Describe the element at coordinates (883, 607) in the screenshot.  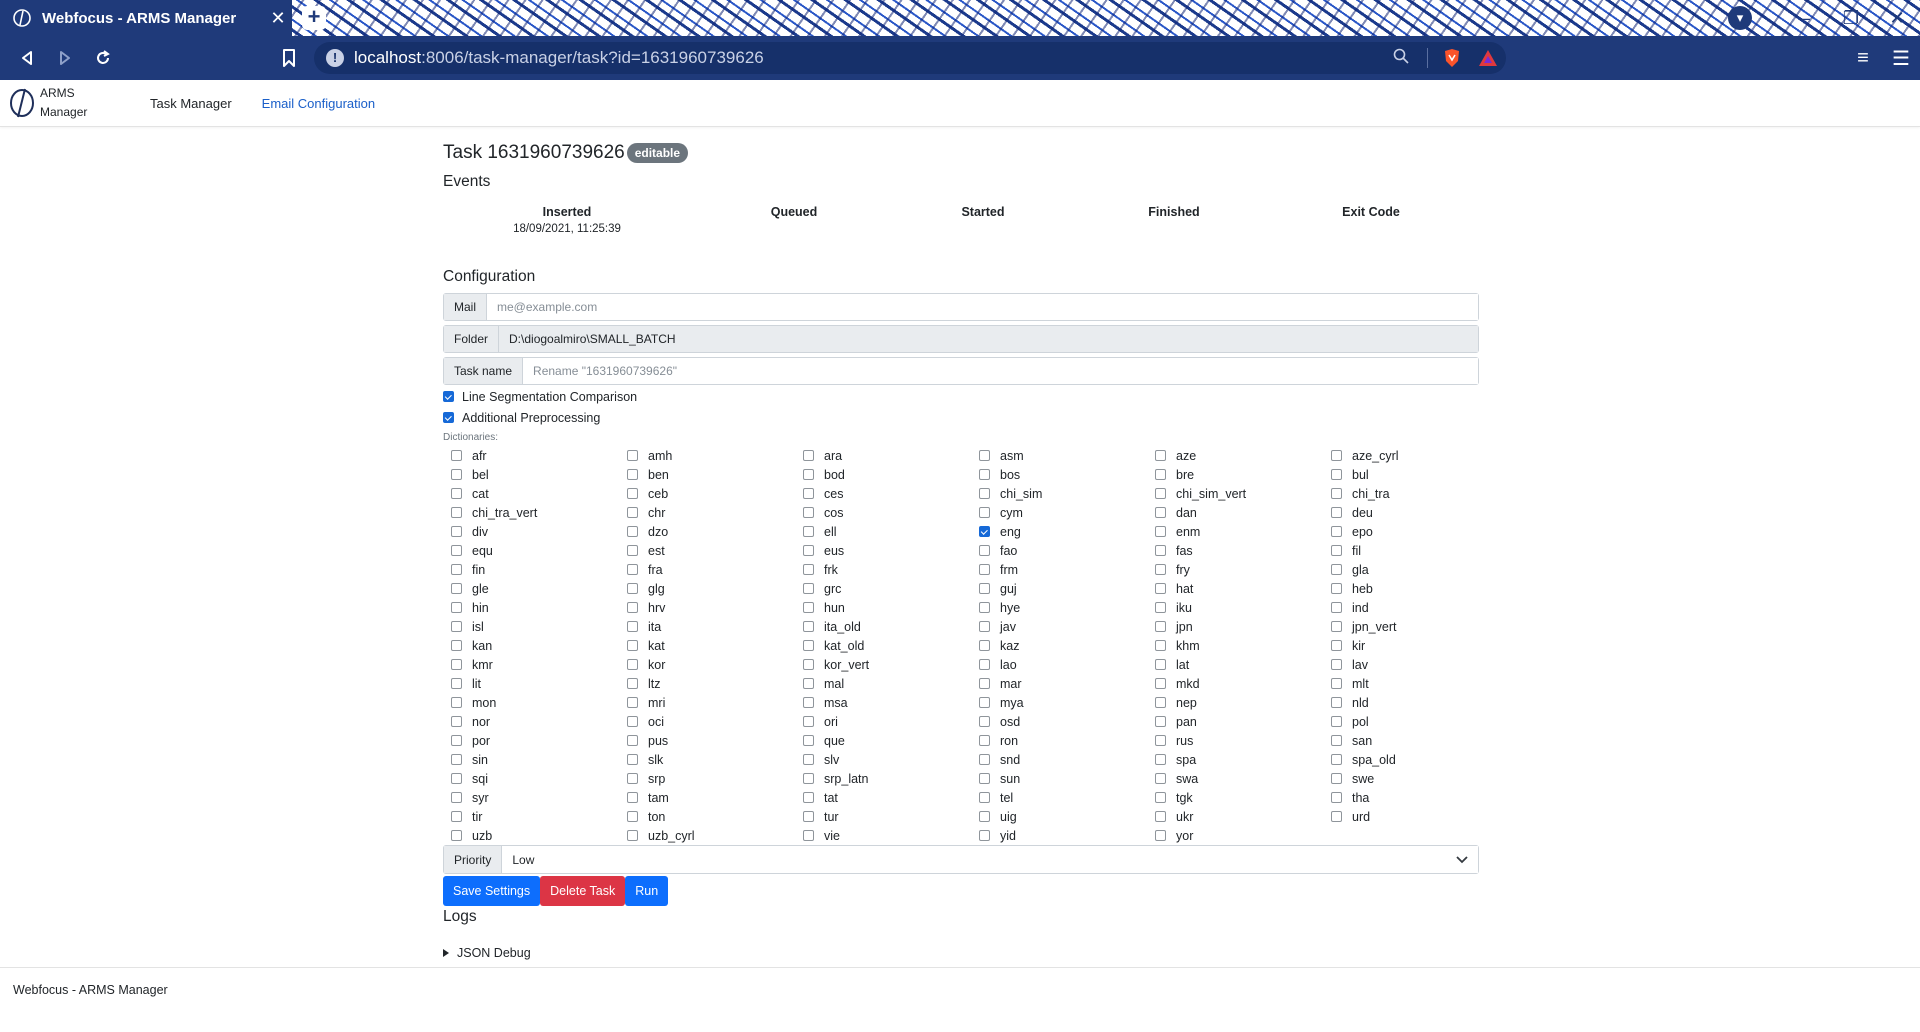
I see `dictionary-option: hun` at that location.